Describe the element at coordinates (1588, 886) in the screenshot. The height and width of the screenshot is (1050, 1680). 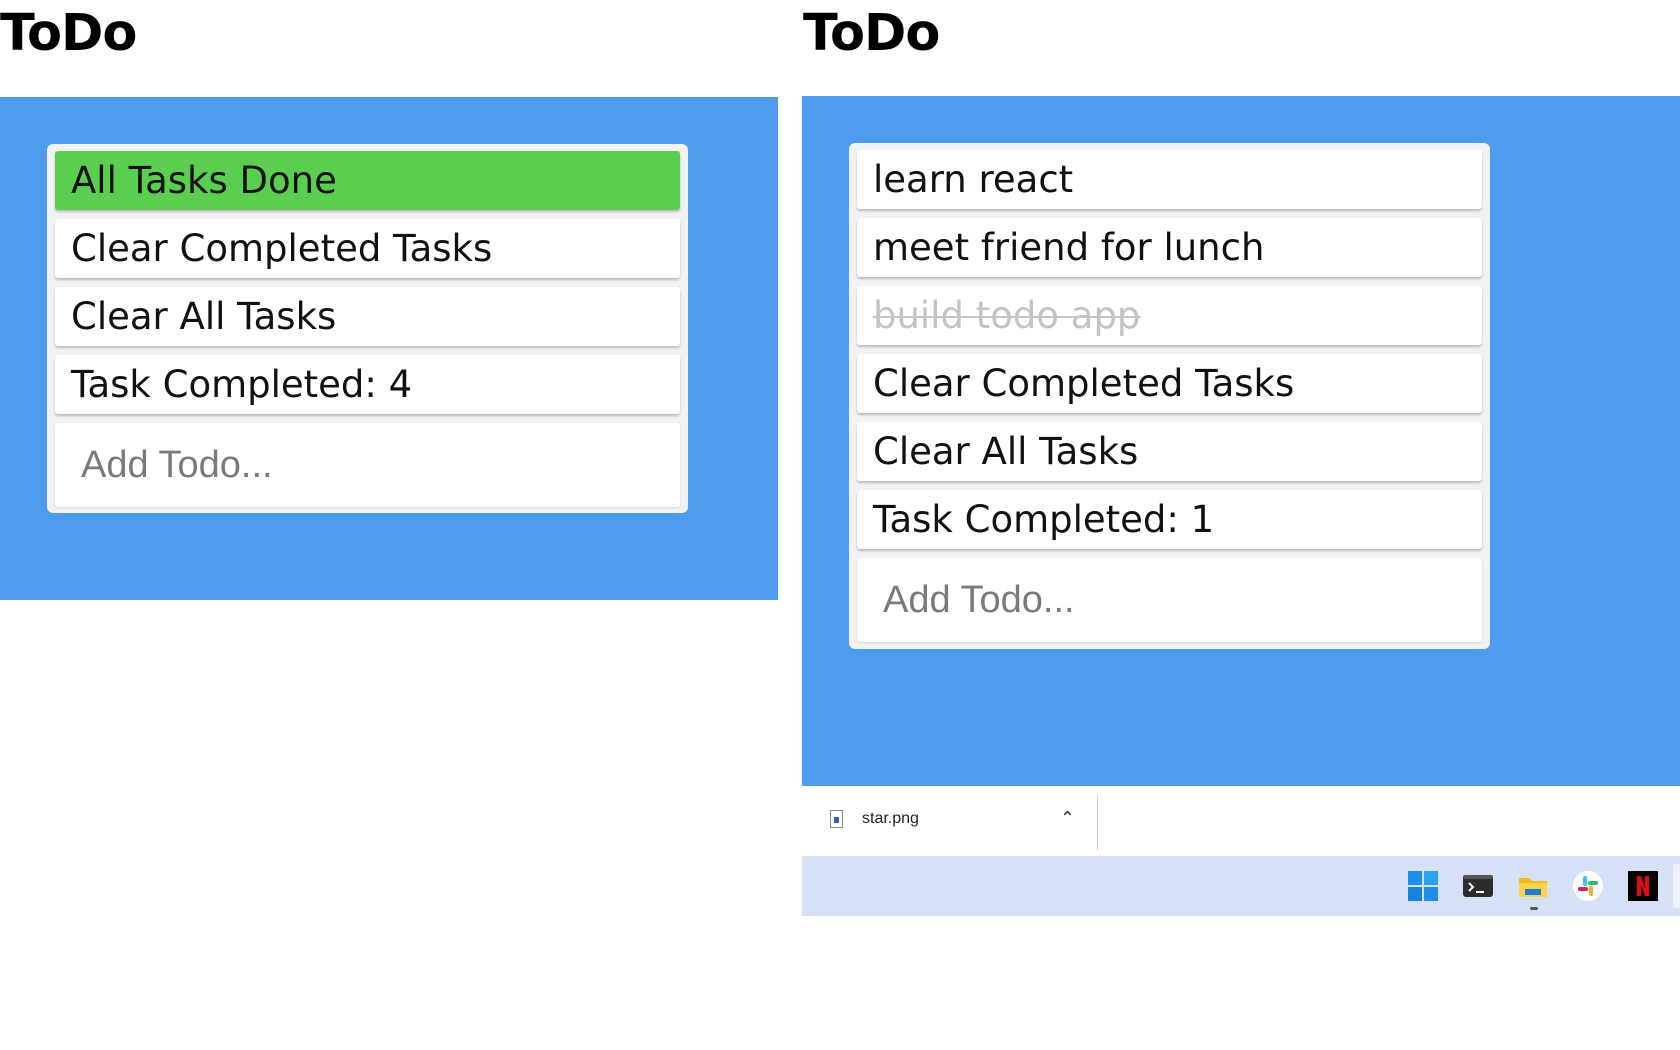
I see `slack-icon` at that location.